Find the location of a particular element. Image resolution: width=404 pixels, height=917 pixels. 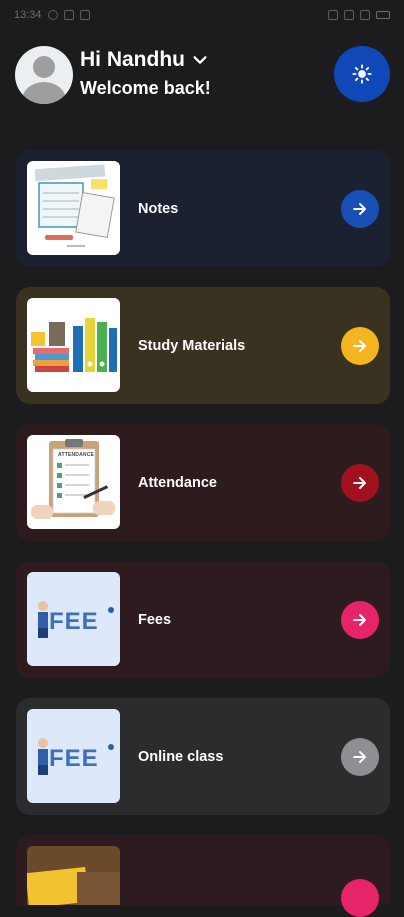

avatar-body-shape is located at coordinates (44, 93).